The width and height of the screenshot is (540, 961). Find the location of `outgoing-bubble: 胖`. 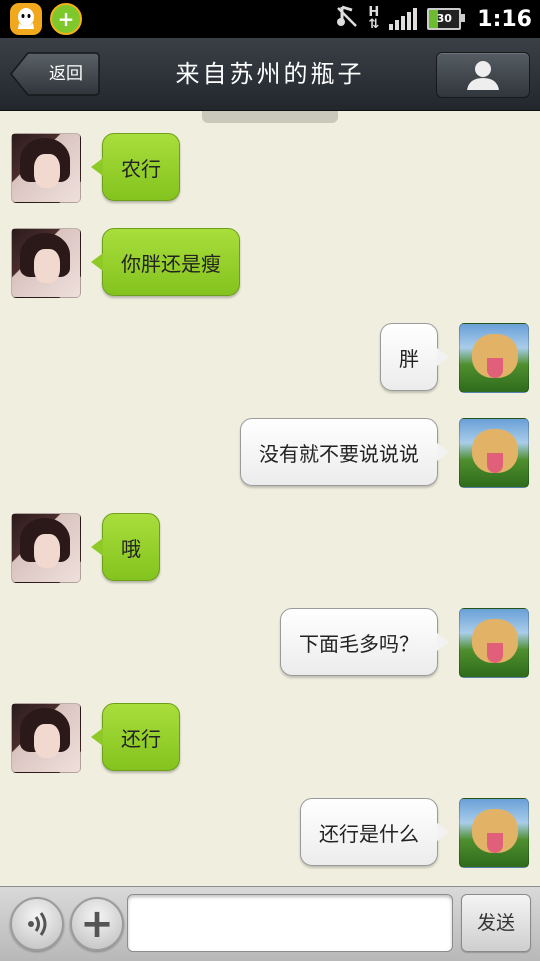

outgoing-bubble: 胖 is located at coordinates (414, 357).